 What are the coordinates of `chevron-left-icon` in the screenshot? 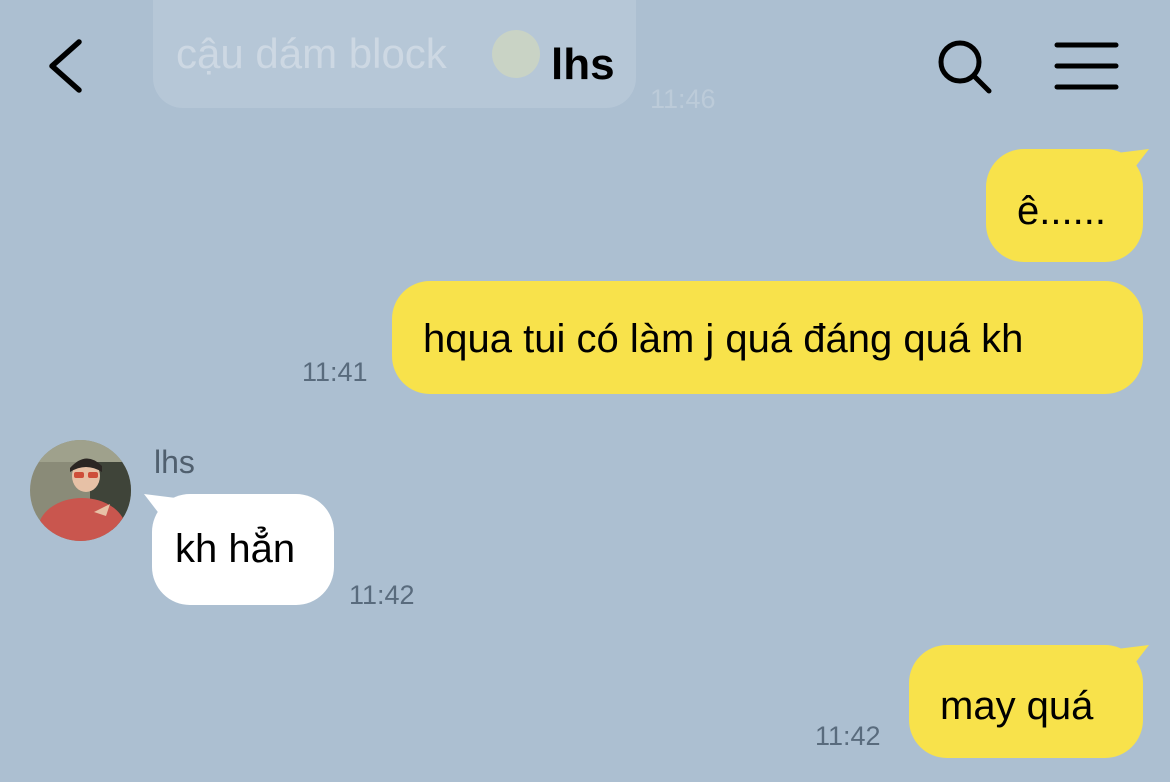 It's located at (65, 66).